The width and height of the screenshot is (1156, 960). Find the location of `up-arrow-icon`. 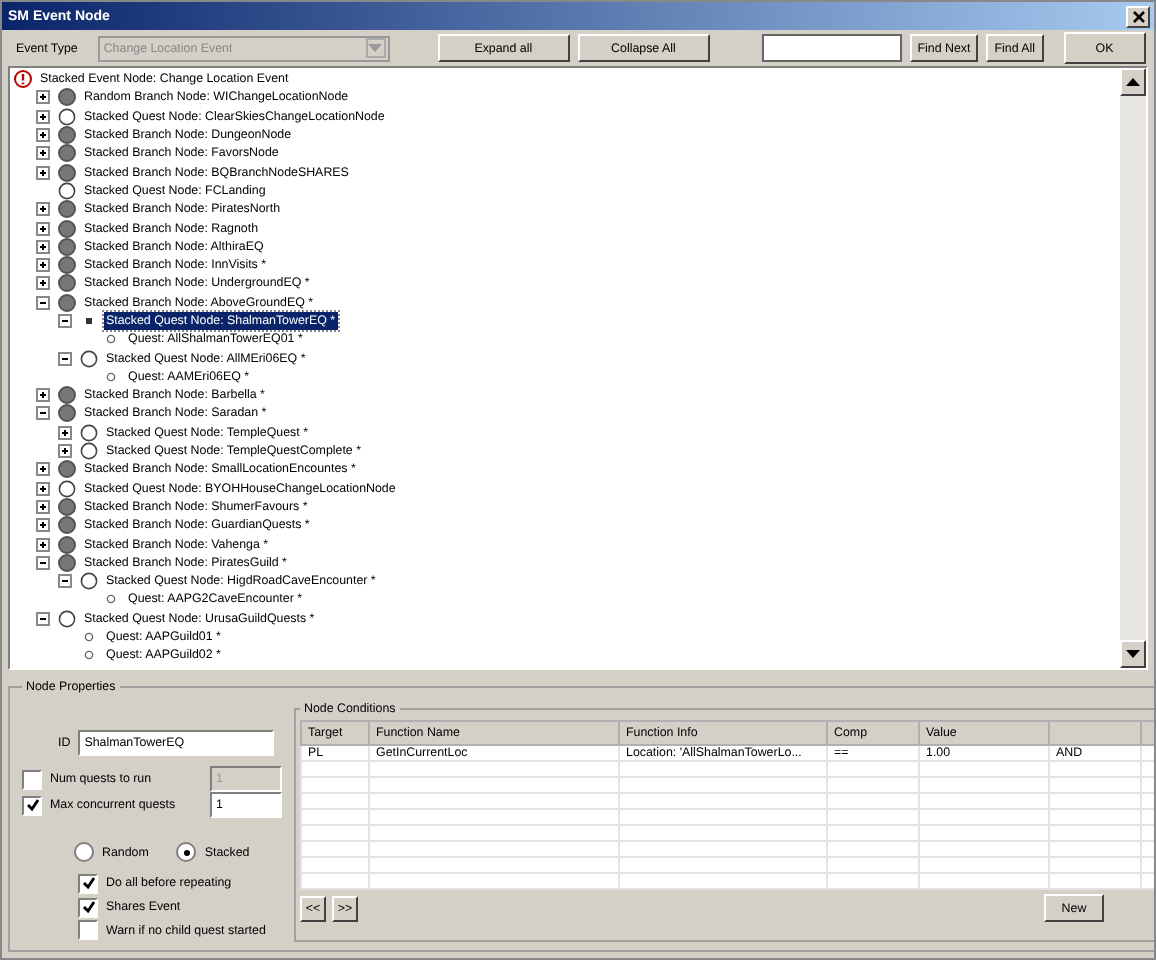

up-arrow-icon is located at coordinates (1133, 82).